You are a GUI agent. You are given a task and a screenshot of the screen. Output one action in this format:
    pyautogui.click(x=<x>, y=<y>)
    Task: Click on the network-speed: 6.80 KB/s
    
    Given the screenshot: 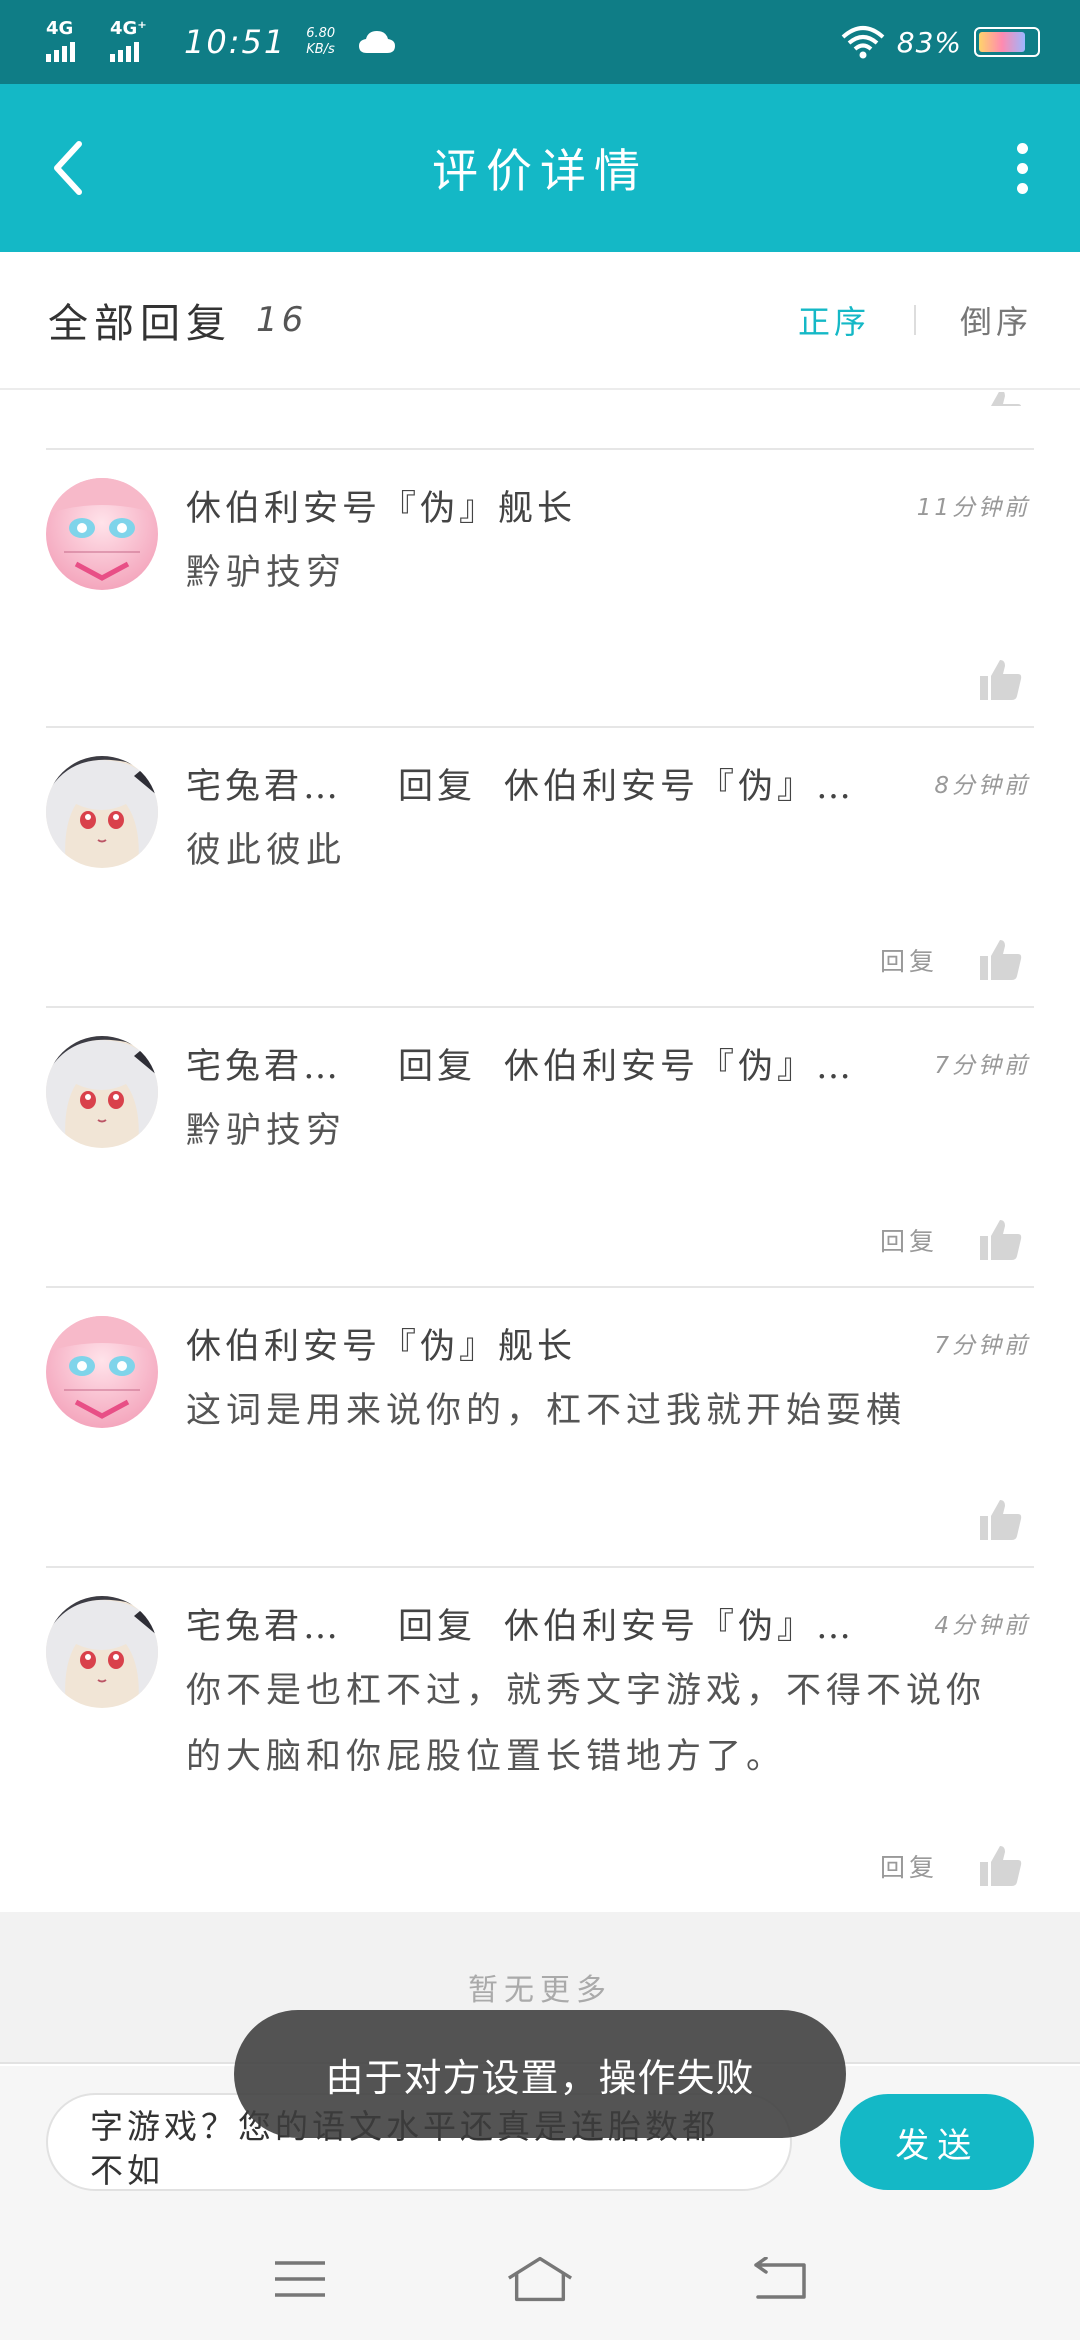 What is the action you would take?
    pyautogui.click(x=320, y=42)
    